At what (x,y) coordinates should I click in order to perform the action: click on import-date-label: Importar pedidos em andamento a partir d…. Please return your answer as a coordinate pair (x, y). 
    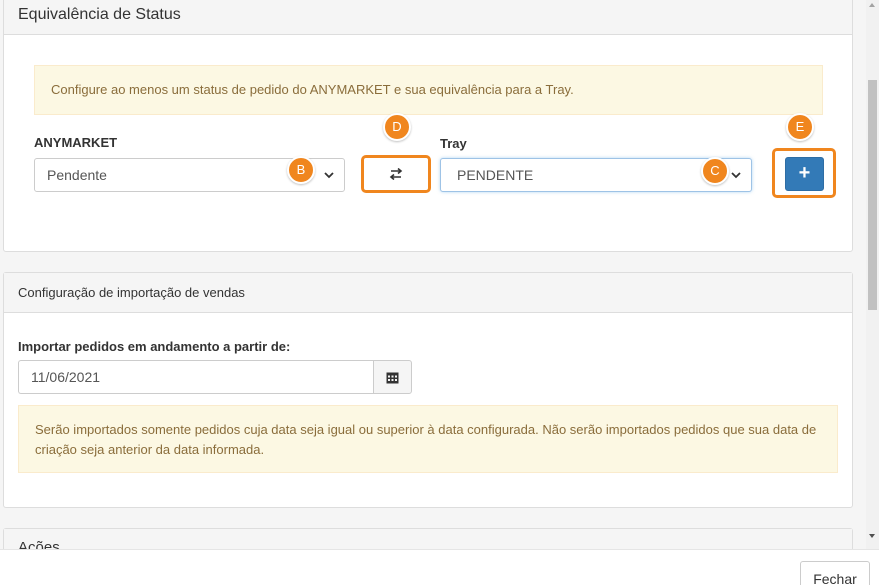
    Looking at the image, I should click on (154, 346).